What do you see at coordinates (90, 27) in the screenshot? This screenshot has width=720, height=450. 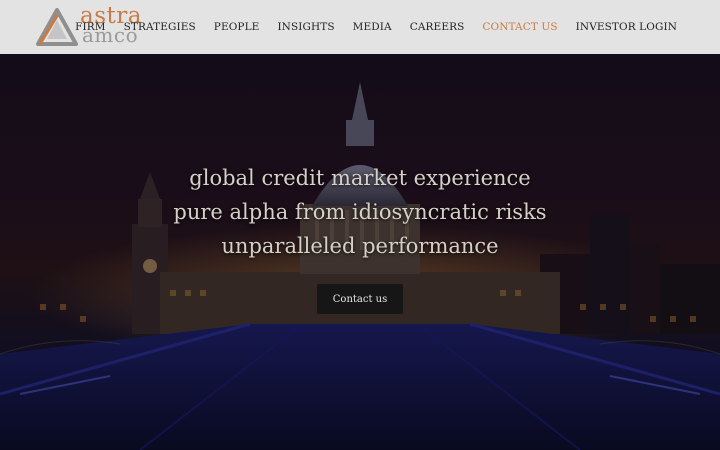 I see `nav-item-firm: FIRM` at bounding box center [90, 27].